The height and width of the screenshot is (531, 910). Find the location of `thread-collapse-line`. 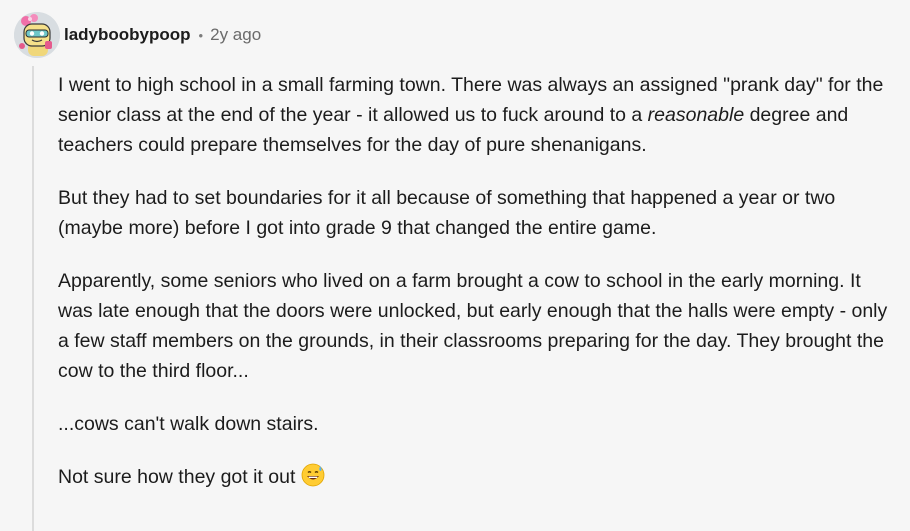

thread-collapse-line is located at coordinates (33, 298).